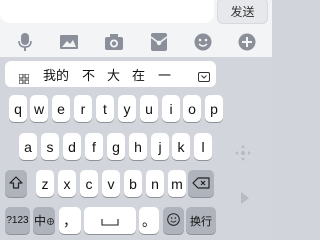 The image size is (320, 240). What do you see at coordinates (61, 108) in the screenshot?
I see `key-e: e` at bounding box center [61, 108].